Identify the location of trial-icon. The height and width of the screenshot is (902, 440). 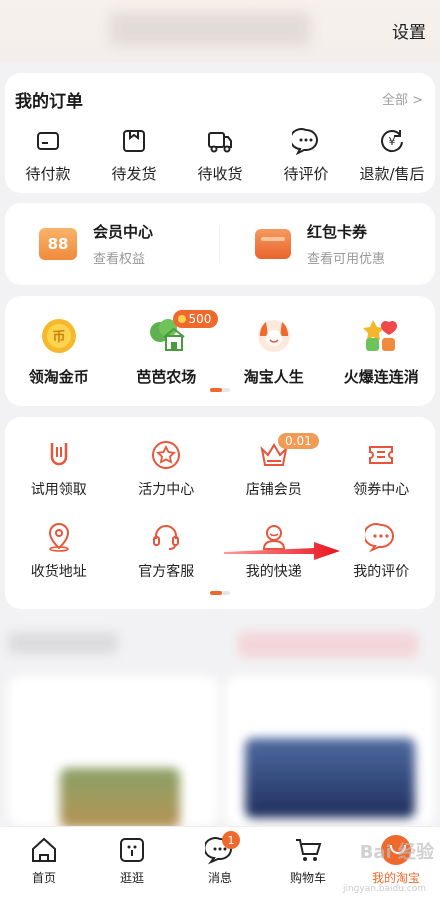
(58, 454).